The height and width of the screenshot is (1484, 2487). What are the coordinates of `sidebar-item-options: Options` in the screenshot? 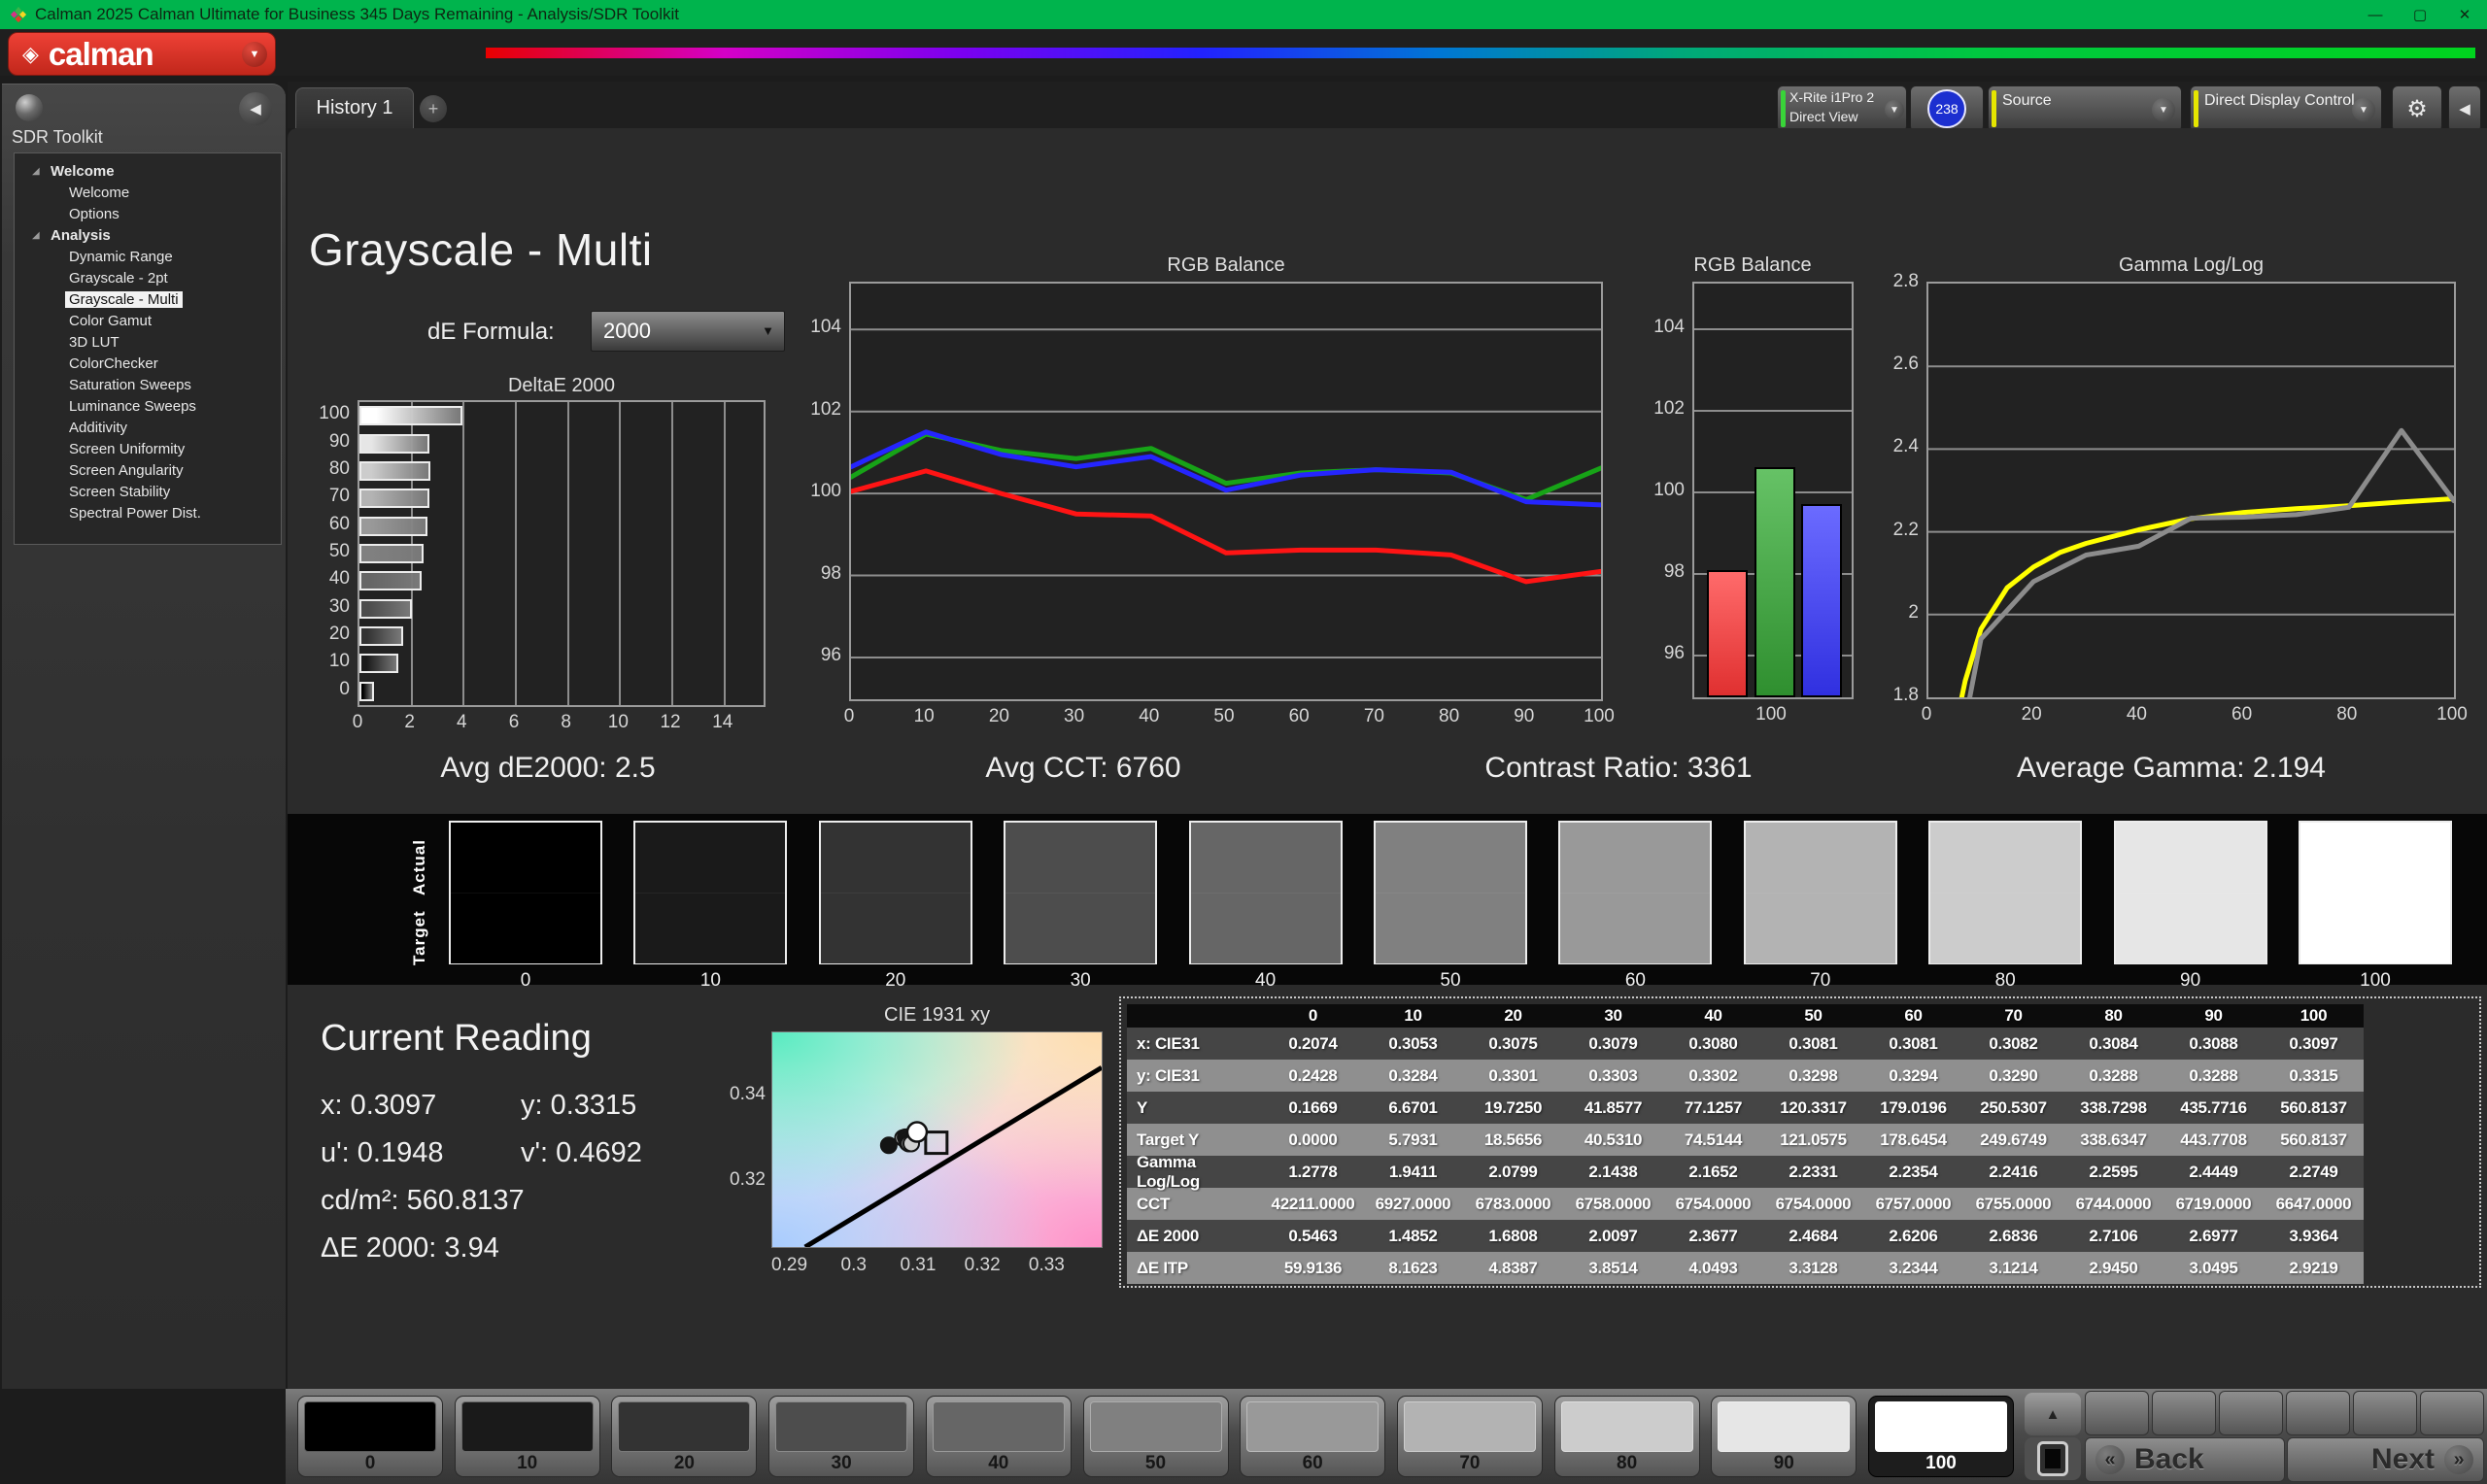 It's located at (148, 214).